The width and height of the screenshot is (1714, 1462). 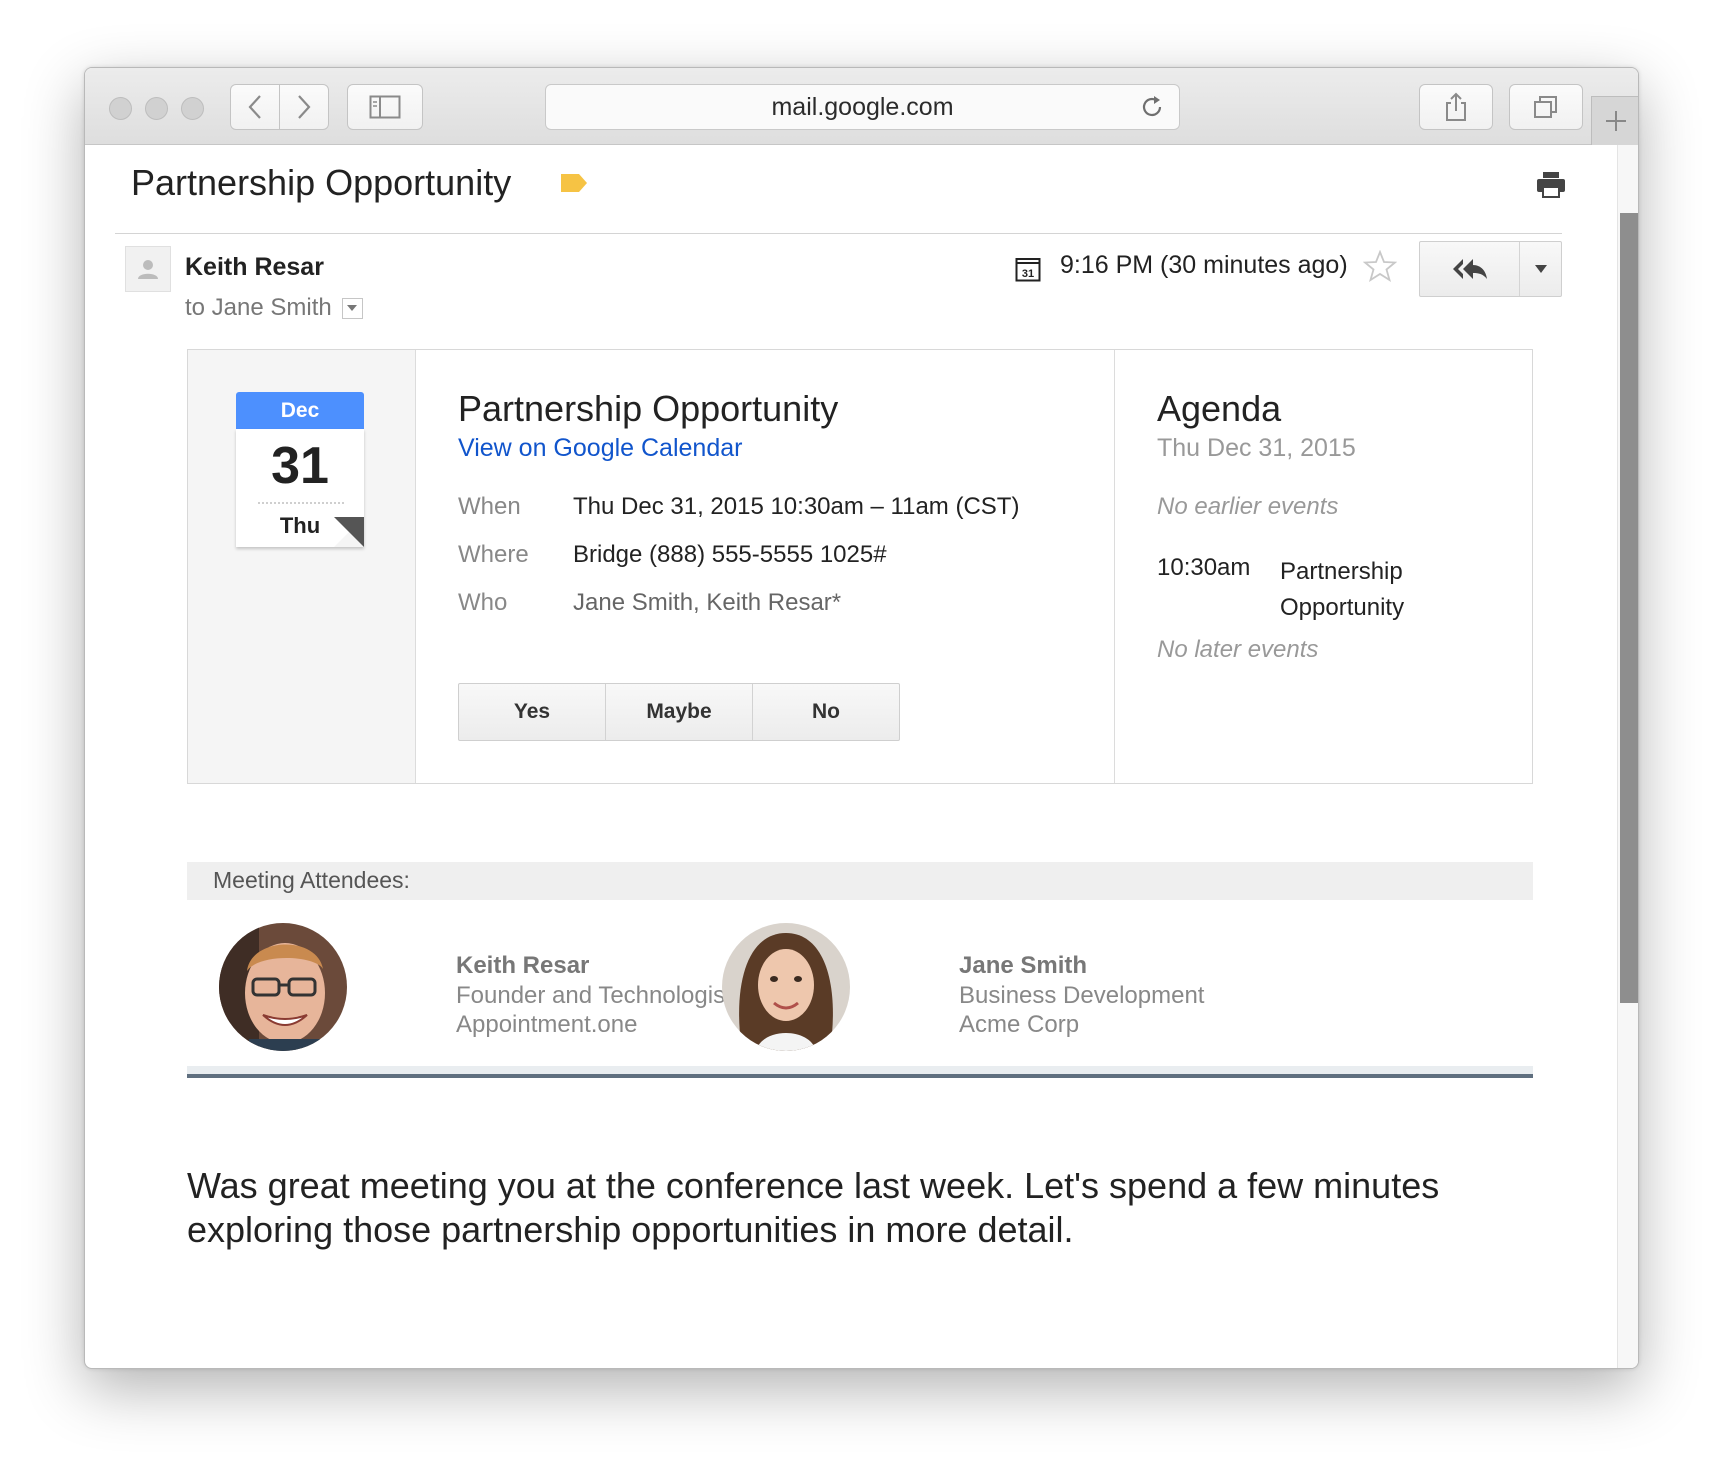 I want to click on tabs-overview-button, so click(x=1546, y=107).